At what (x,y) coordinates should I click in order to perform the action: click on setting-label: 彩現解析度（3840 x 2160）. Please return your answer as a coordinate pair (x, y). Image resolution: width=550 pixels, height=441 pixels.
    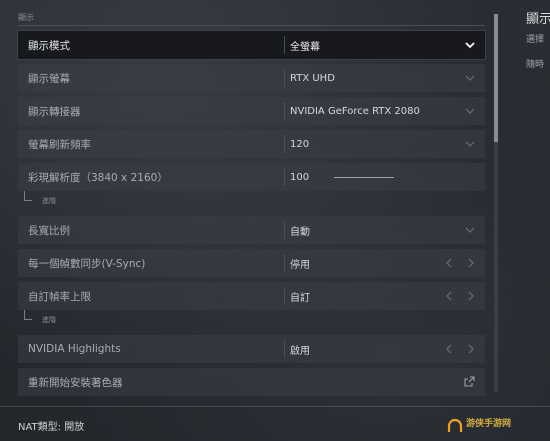
    Looking at the image, I should click on (98, 177).